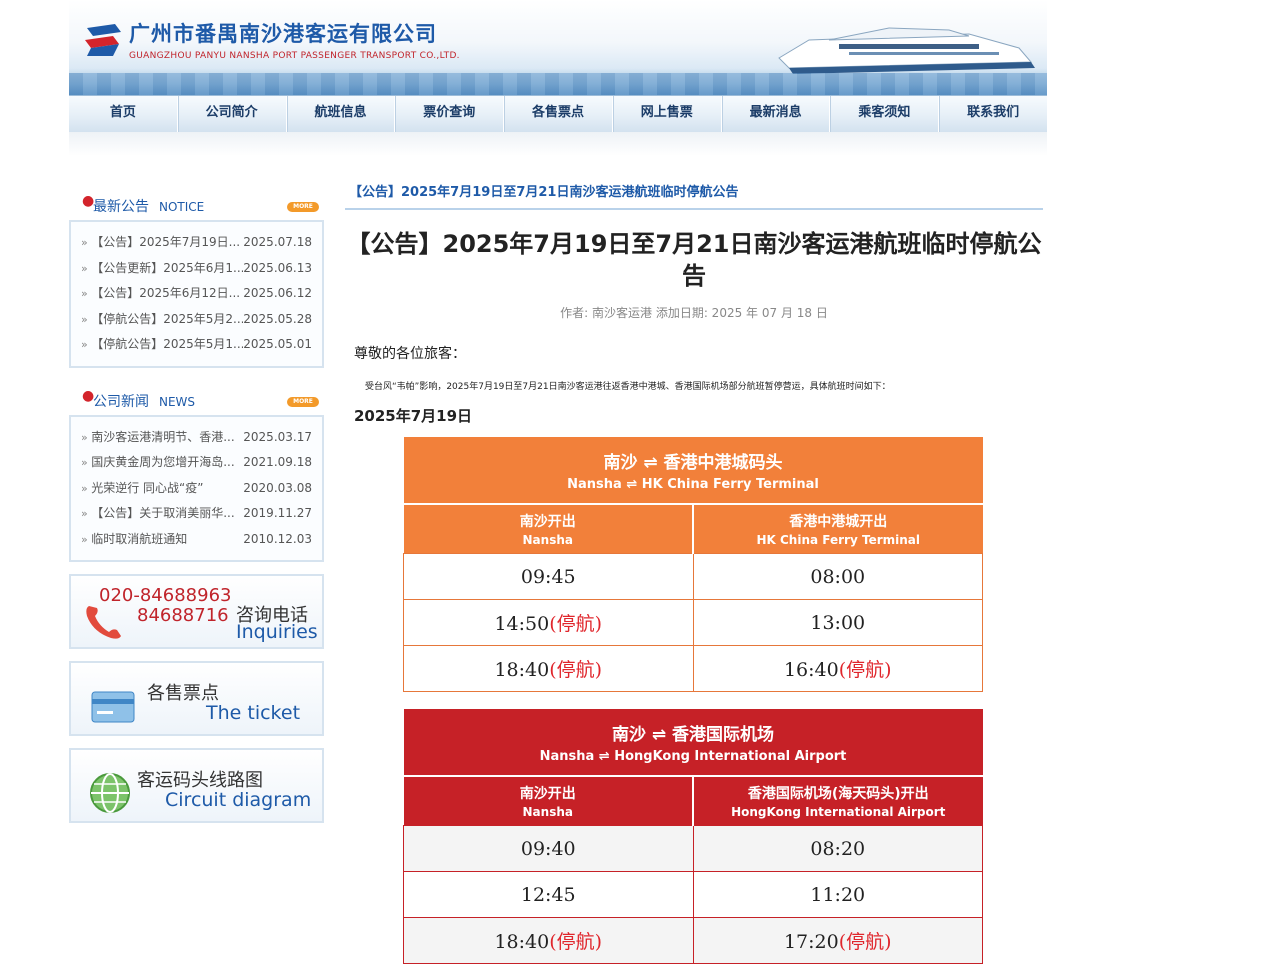 Image resolution: width=1280 pixels, height=964 pixels. What do you see at coordinates (165, 595) in the screenshot?
I see `phone-number-1: 020-84688963` at bounding box center [165, 595].